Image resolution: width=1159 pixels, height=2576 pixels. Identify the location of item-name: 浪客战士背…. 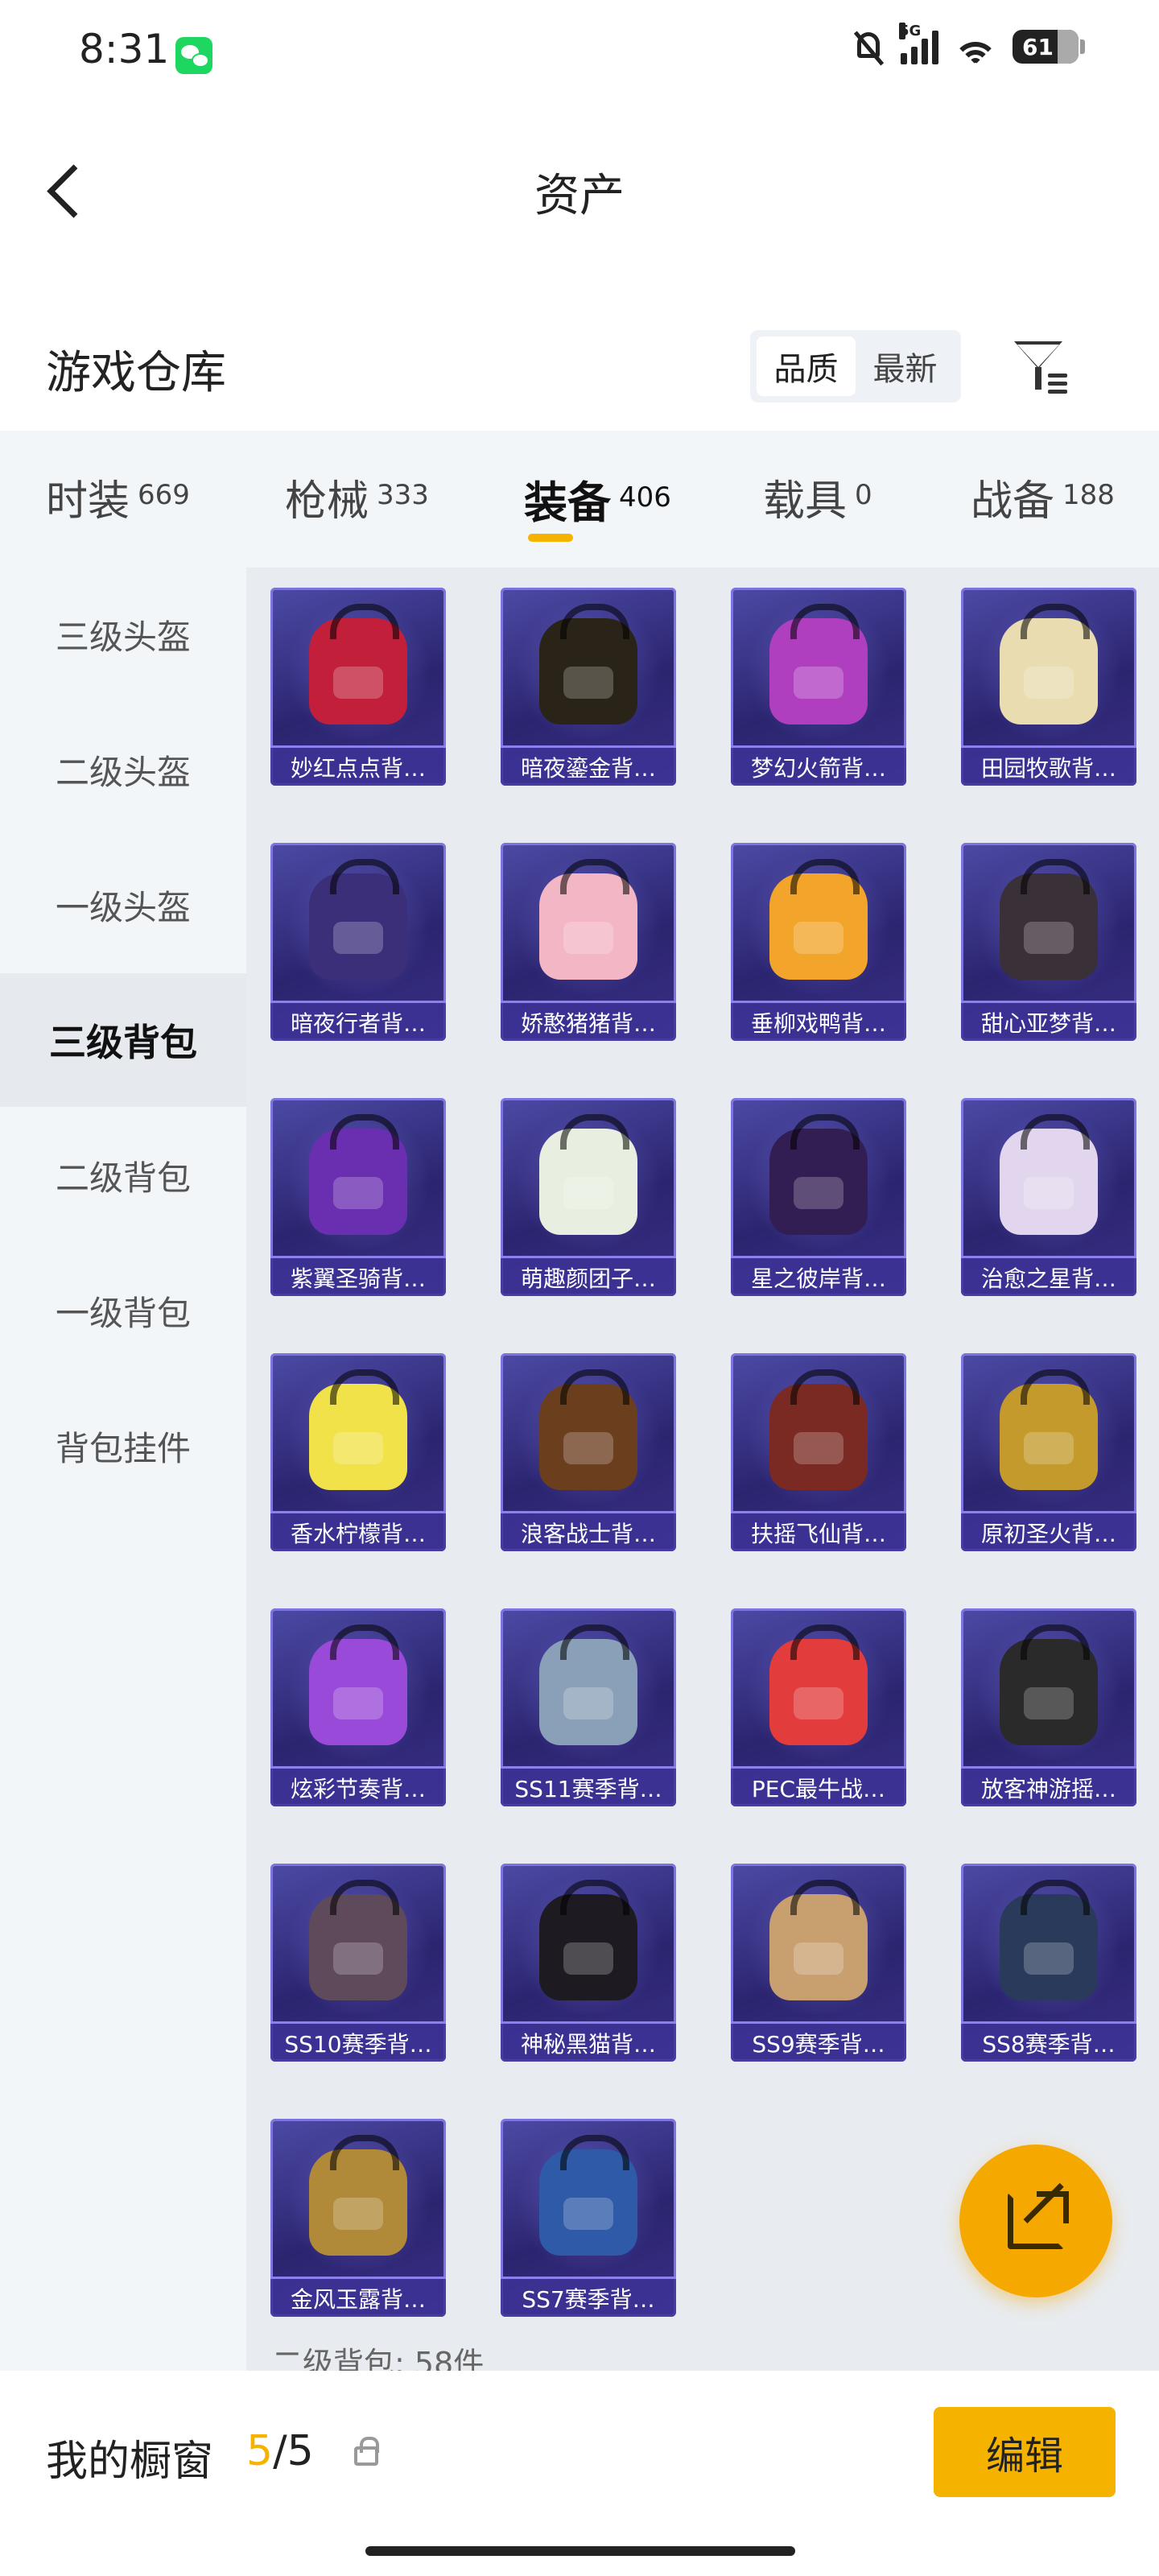
(588, 1531).